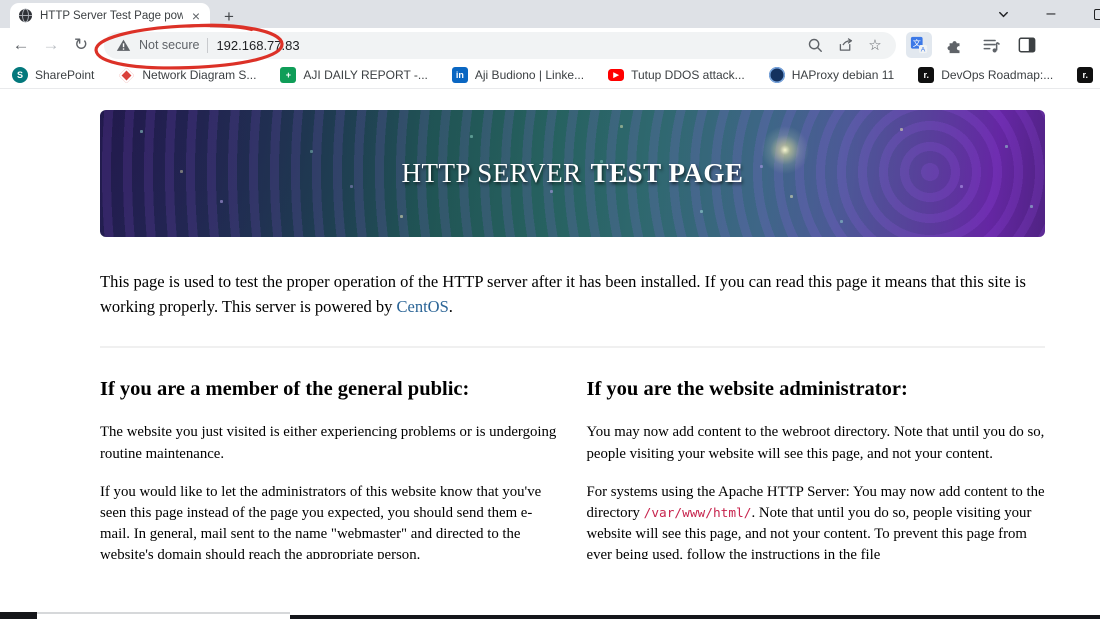 The height and width of the screenshot is (619, 1100). What do you see at coordinates (506, 45) in the screenshot?
I see `url-text: 192.168.77.83` at bounding box center [506, 45].